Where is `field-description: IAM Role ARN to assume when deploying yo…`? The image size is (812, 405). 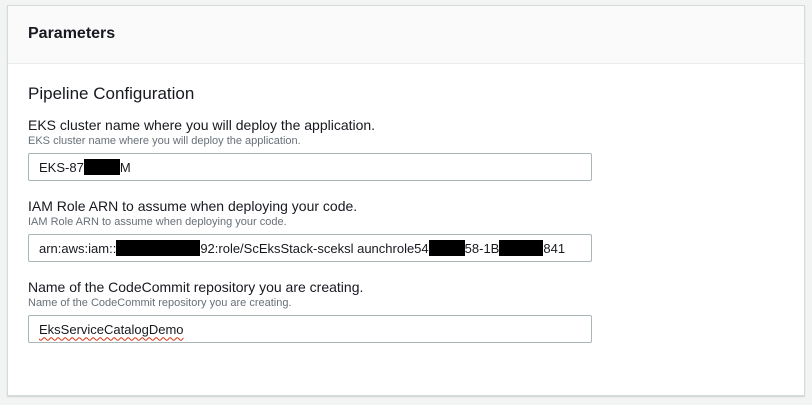
field-description: IAM Role ARN to assume when deploying yo… is located at coordinates (157, 222).